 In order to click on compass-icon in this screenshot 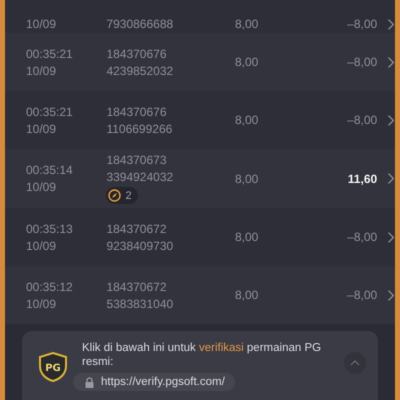, I will do `click(115, 195)`.